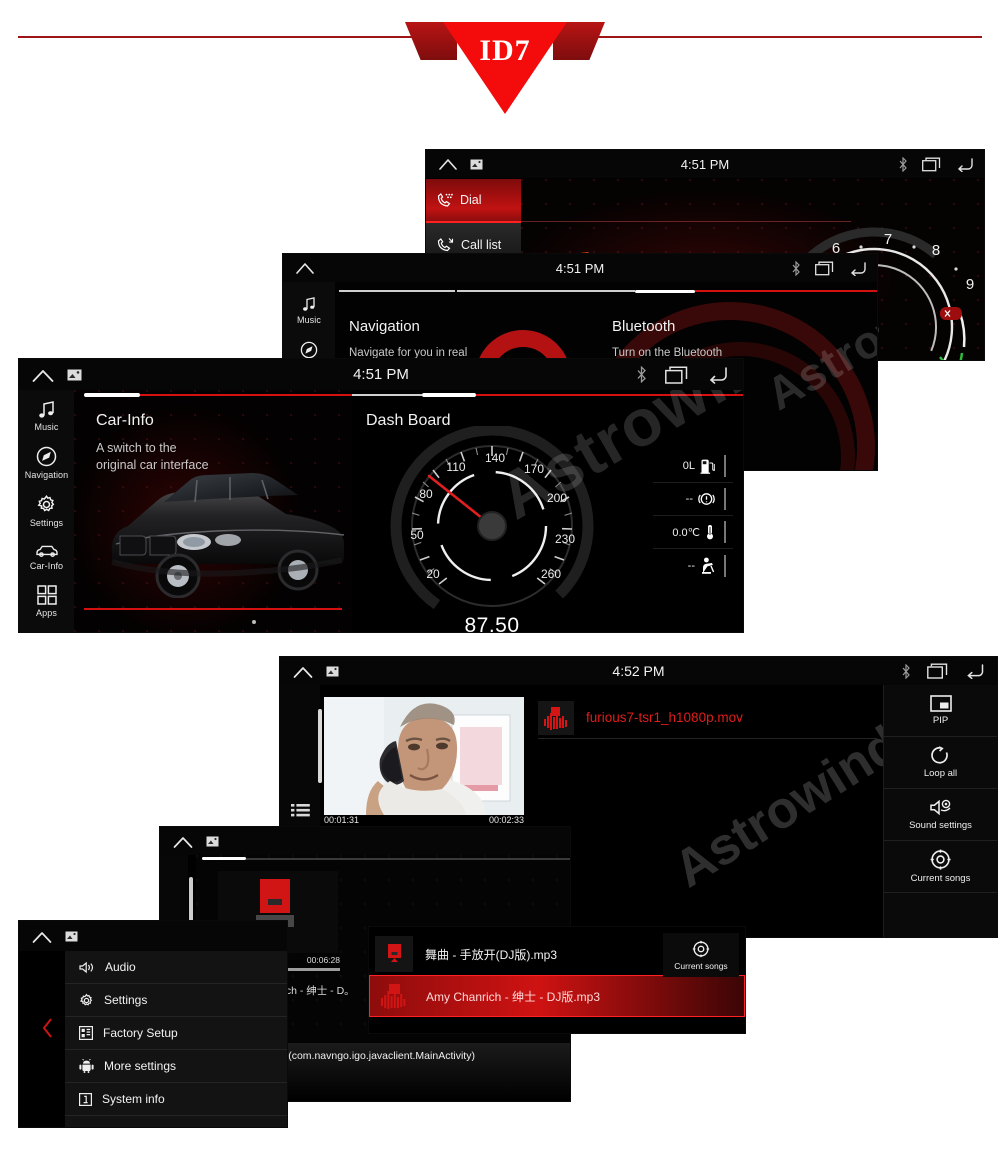 This screenshot has width=1000, height=1171. I want to click on gear-icon, so click(46, 504).